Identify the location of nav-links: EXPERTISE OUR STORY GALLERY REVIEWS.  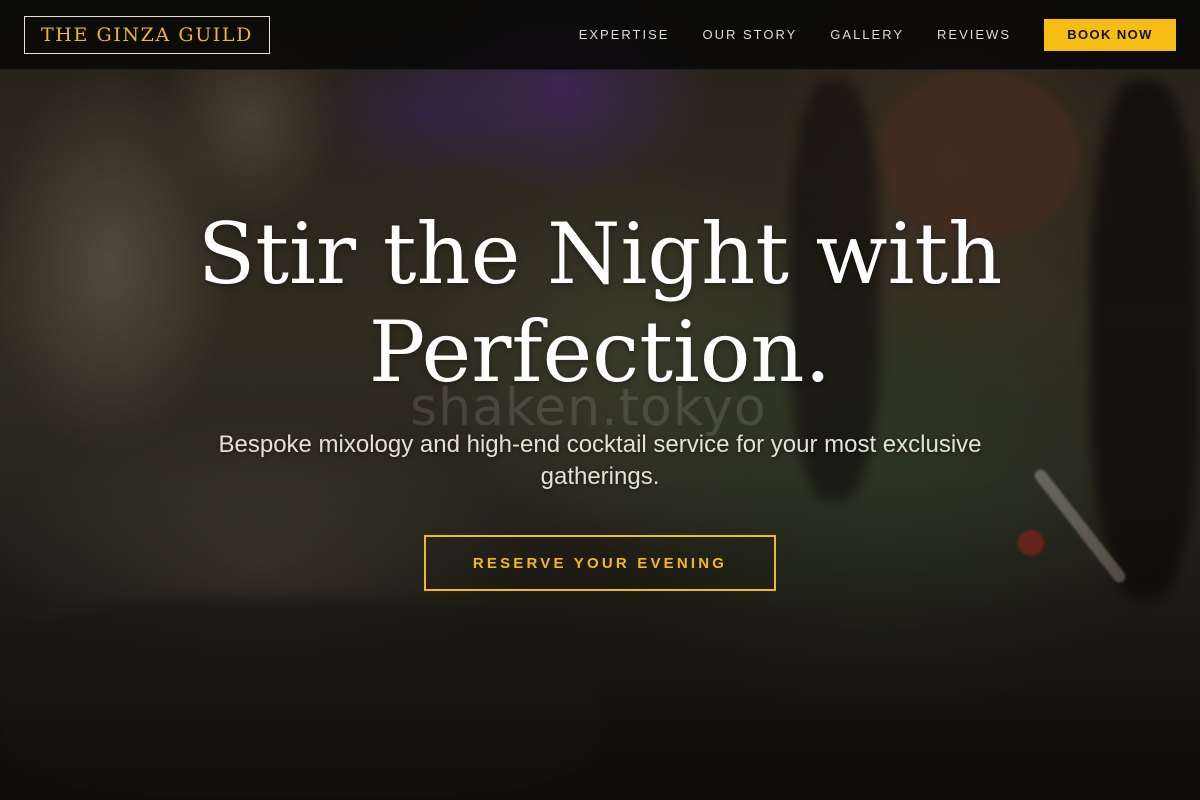
(795, 34).